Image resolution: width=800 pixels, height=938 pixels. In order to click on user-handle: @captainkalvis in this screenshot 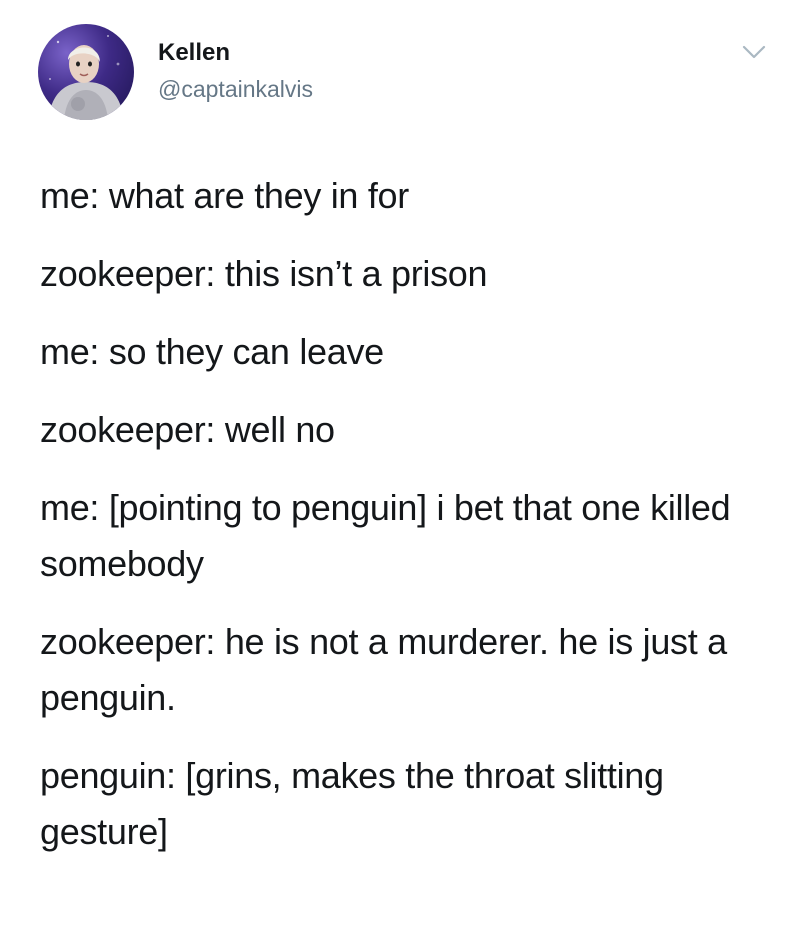, I will do `click(235, 89)`.